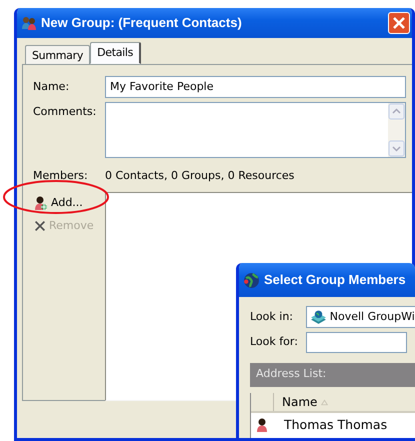 This screenshot has height=441, width=415. What do you see at coordinates (199, 176) in the screenshot?
I see `members-summary: 0 Contacts, 0 Groups, 0 Resources` at bounding box center [199, 176].